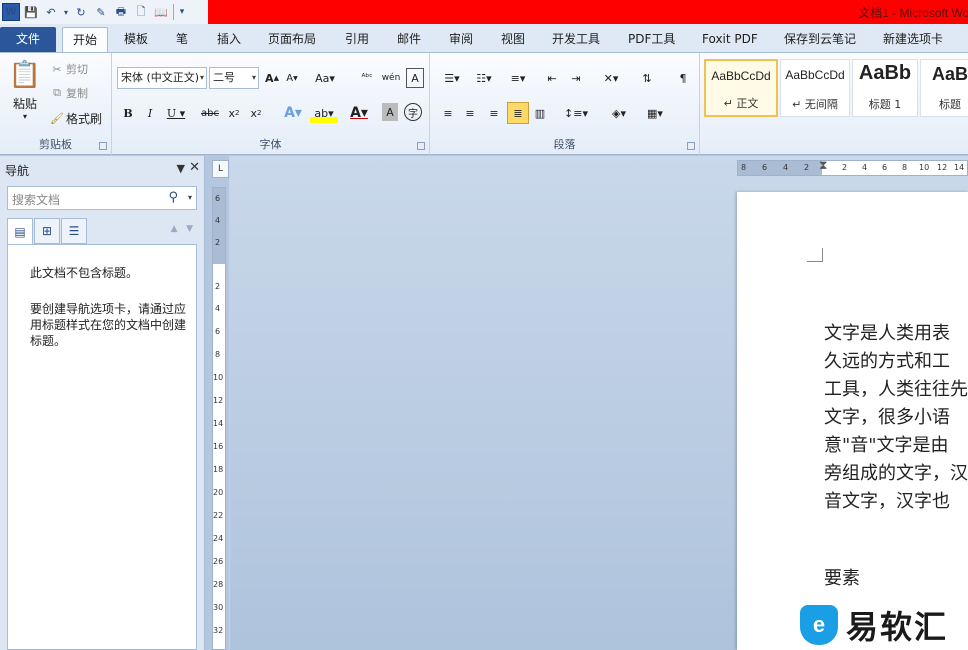  Describe the element at coordinates (421, 146) in the screenshot. I see `font-launcher-icon` at that location.